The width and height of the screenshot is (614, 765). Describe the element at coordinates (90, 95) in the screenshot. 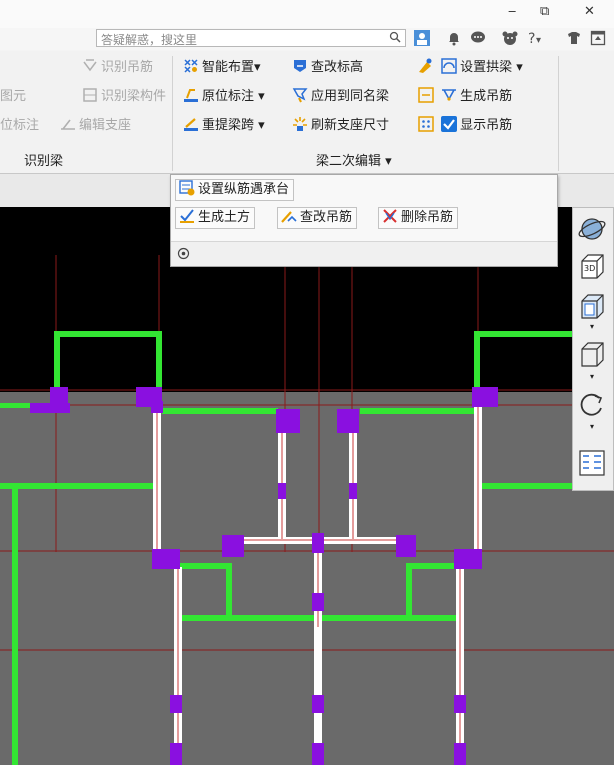

I see `beam-member-icon` at that location.